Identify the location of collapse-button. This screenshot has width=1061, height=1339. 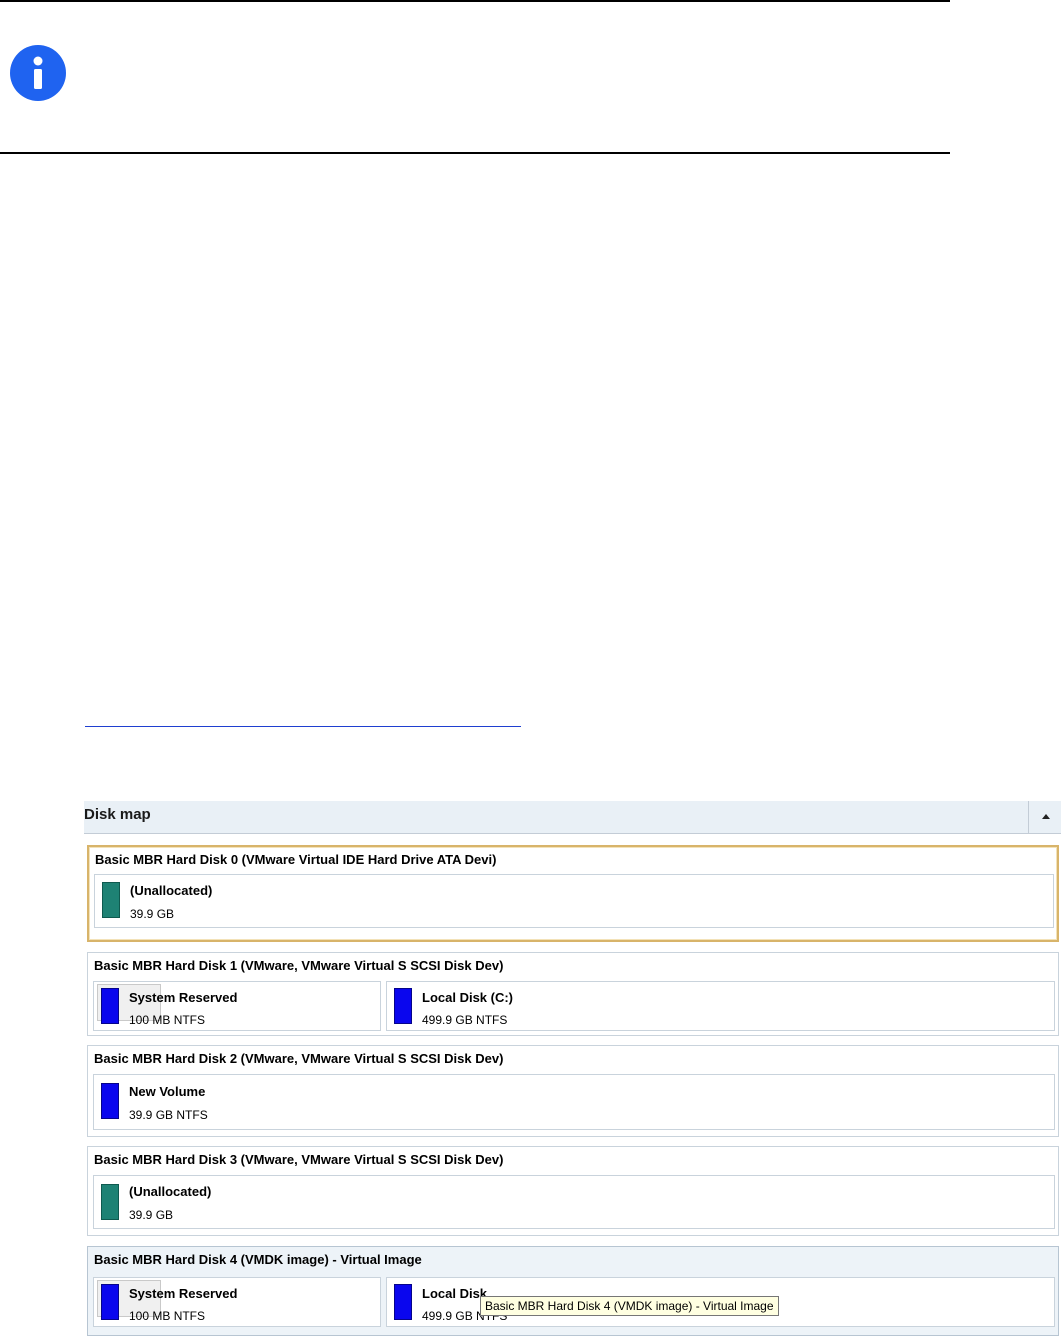
(1044, 817).